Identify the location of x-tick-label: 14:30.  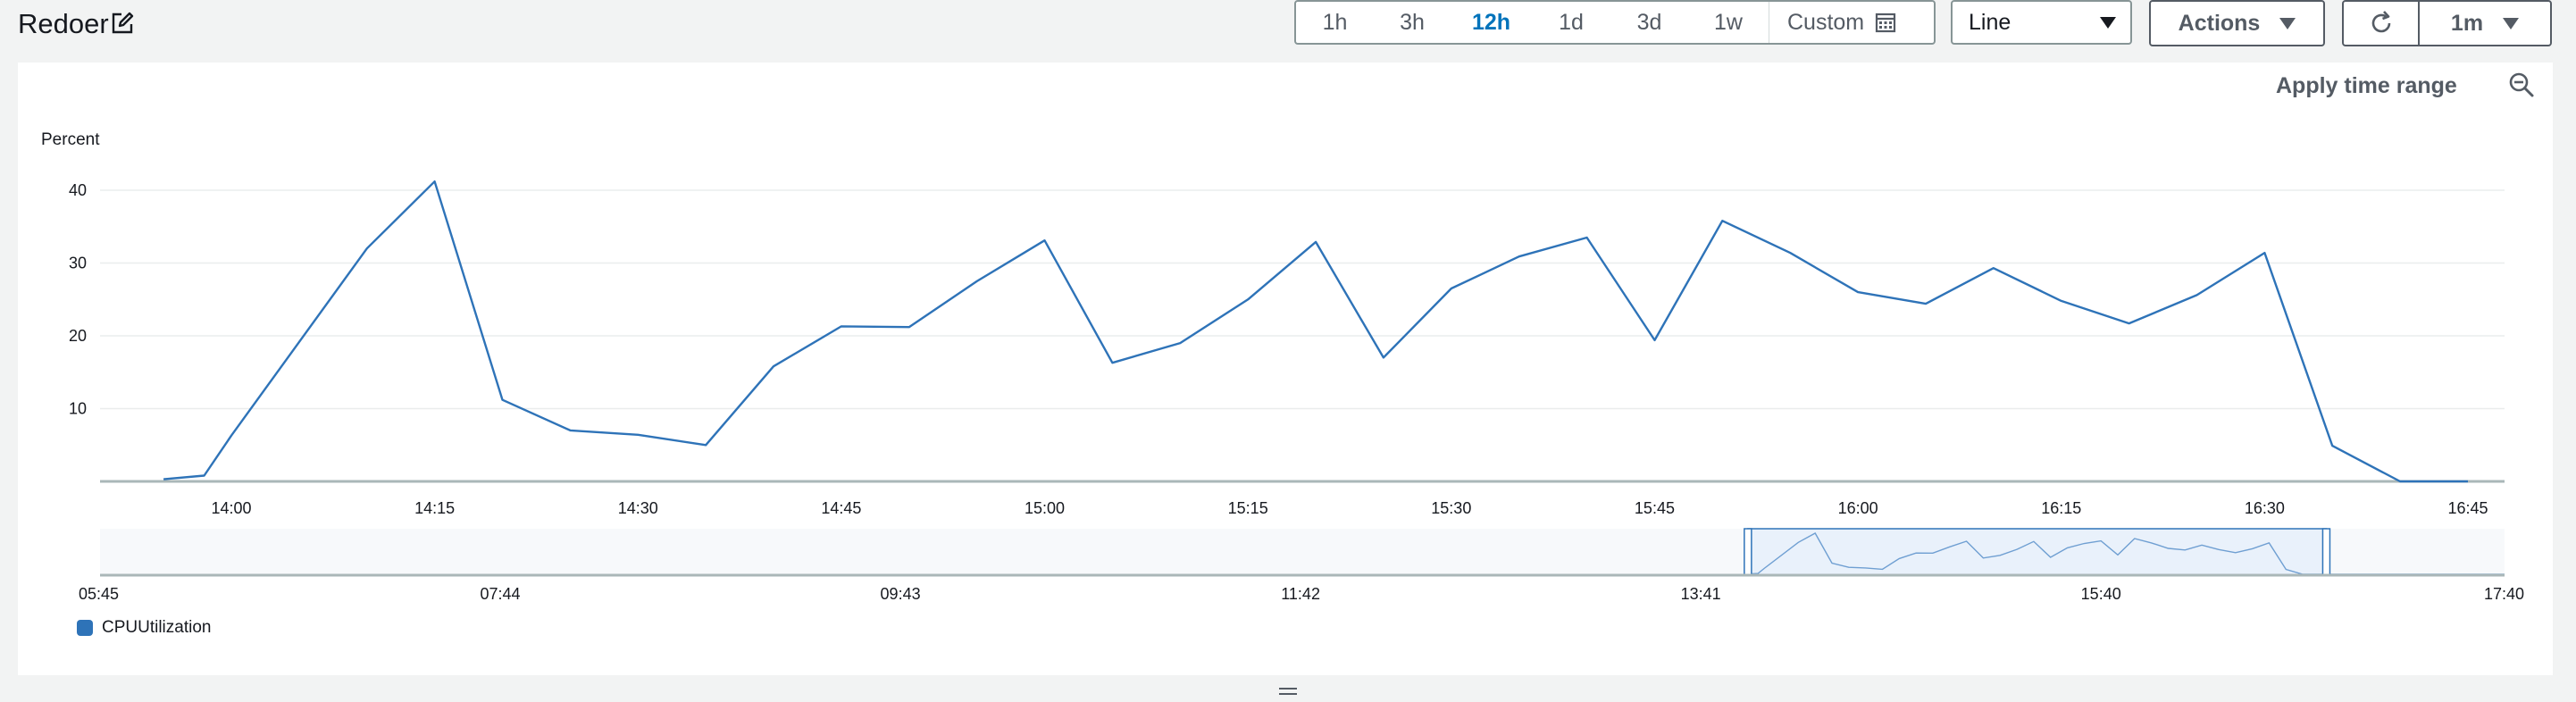
(638, 508).